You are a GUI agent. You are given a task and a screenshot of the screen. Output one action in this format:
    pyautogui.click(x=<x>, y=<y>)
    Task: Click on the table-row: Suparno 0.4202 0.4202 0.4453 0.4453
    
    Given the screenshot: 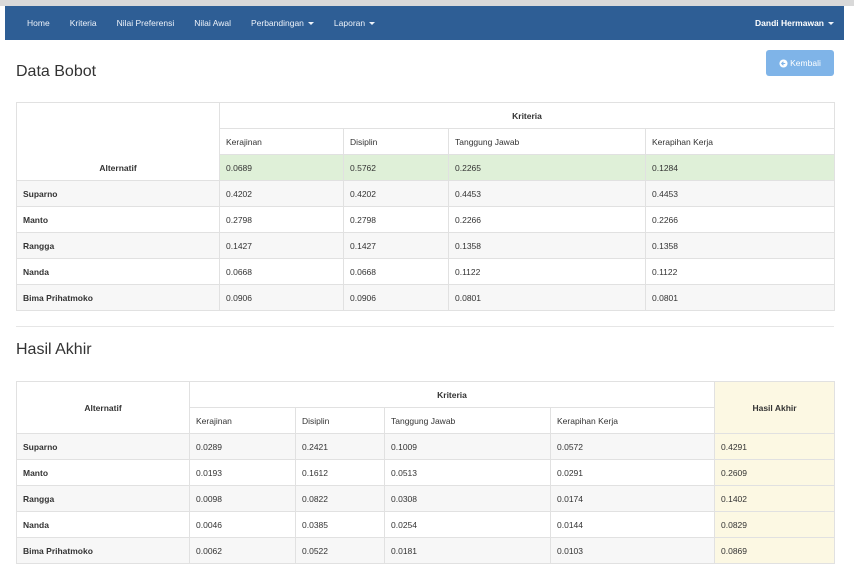 What is the action you would take?
    pyautogui.click(x=426, y=193)
    